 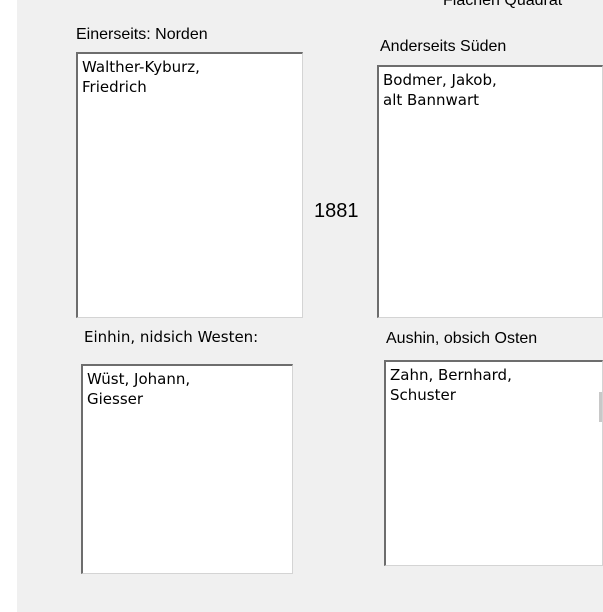 I want to click on west-line-2: Giesser, so click(x=115, y=399).